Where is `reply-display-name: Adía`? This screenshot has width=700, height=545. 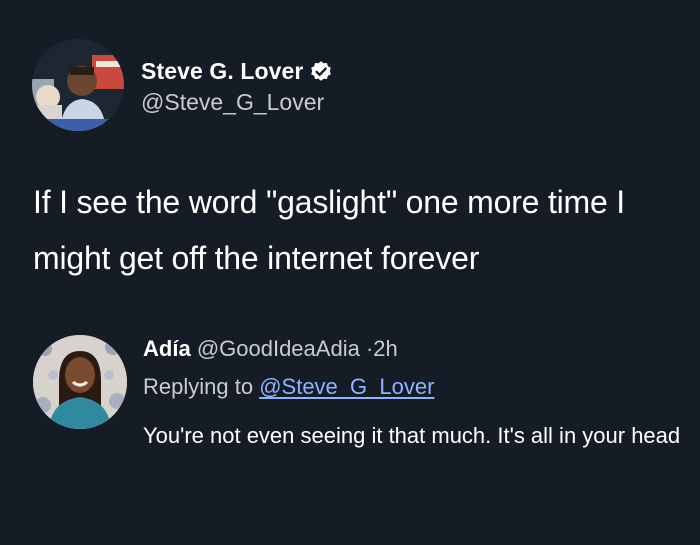 reply-display-name: Adía is located at coordinates (167, 348).